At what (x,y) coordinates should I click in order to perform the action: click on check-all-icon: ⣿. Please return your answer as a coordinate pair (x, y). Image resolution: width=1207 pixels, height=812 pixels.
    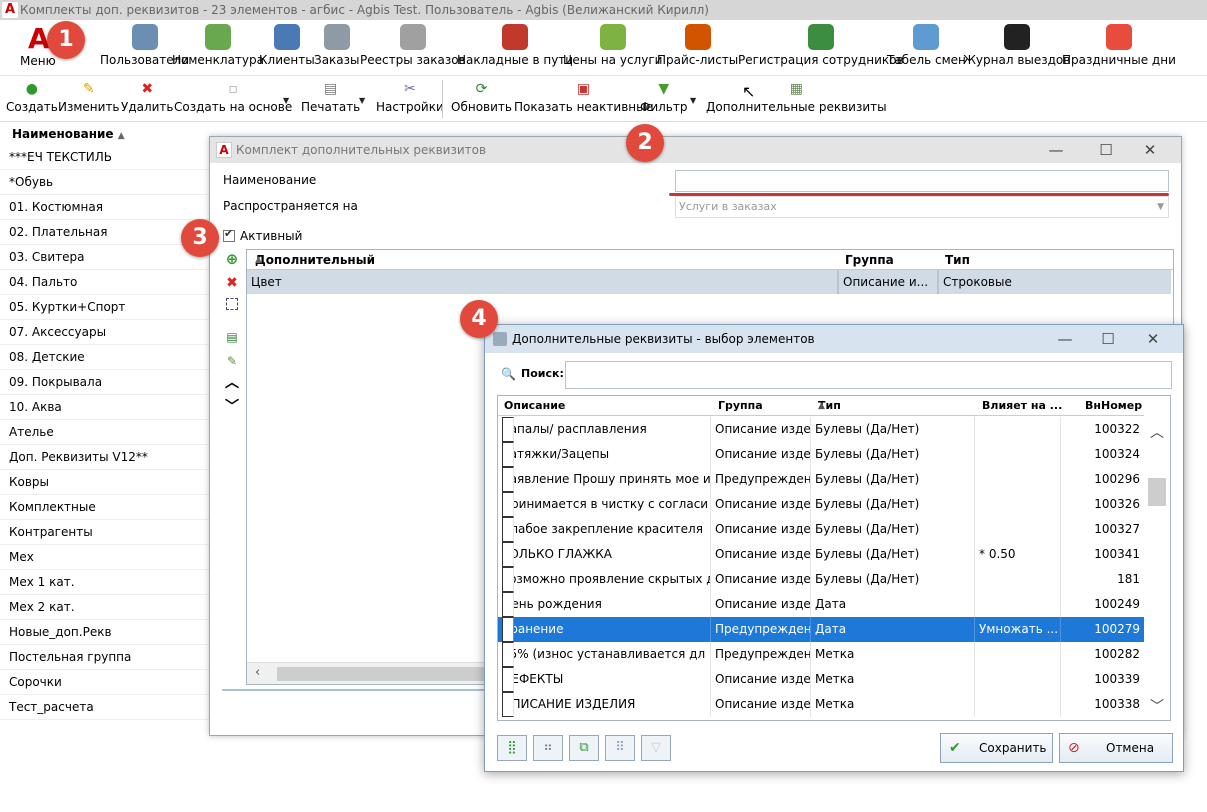
    Looking at the image, I should click on (512, 748).